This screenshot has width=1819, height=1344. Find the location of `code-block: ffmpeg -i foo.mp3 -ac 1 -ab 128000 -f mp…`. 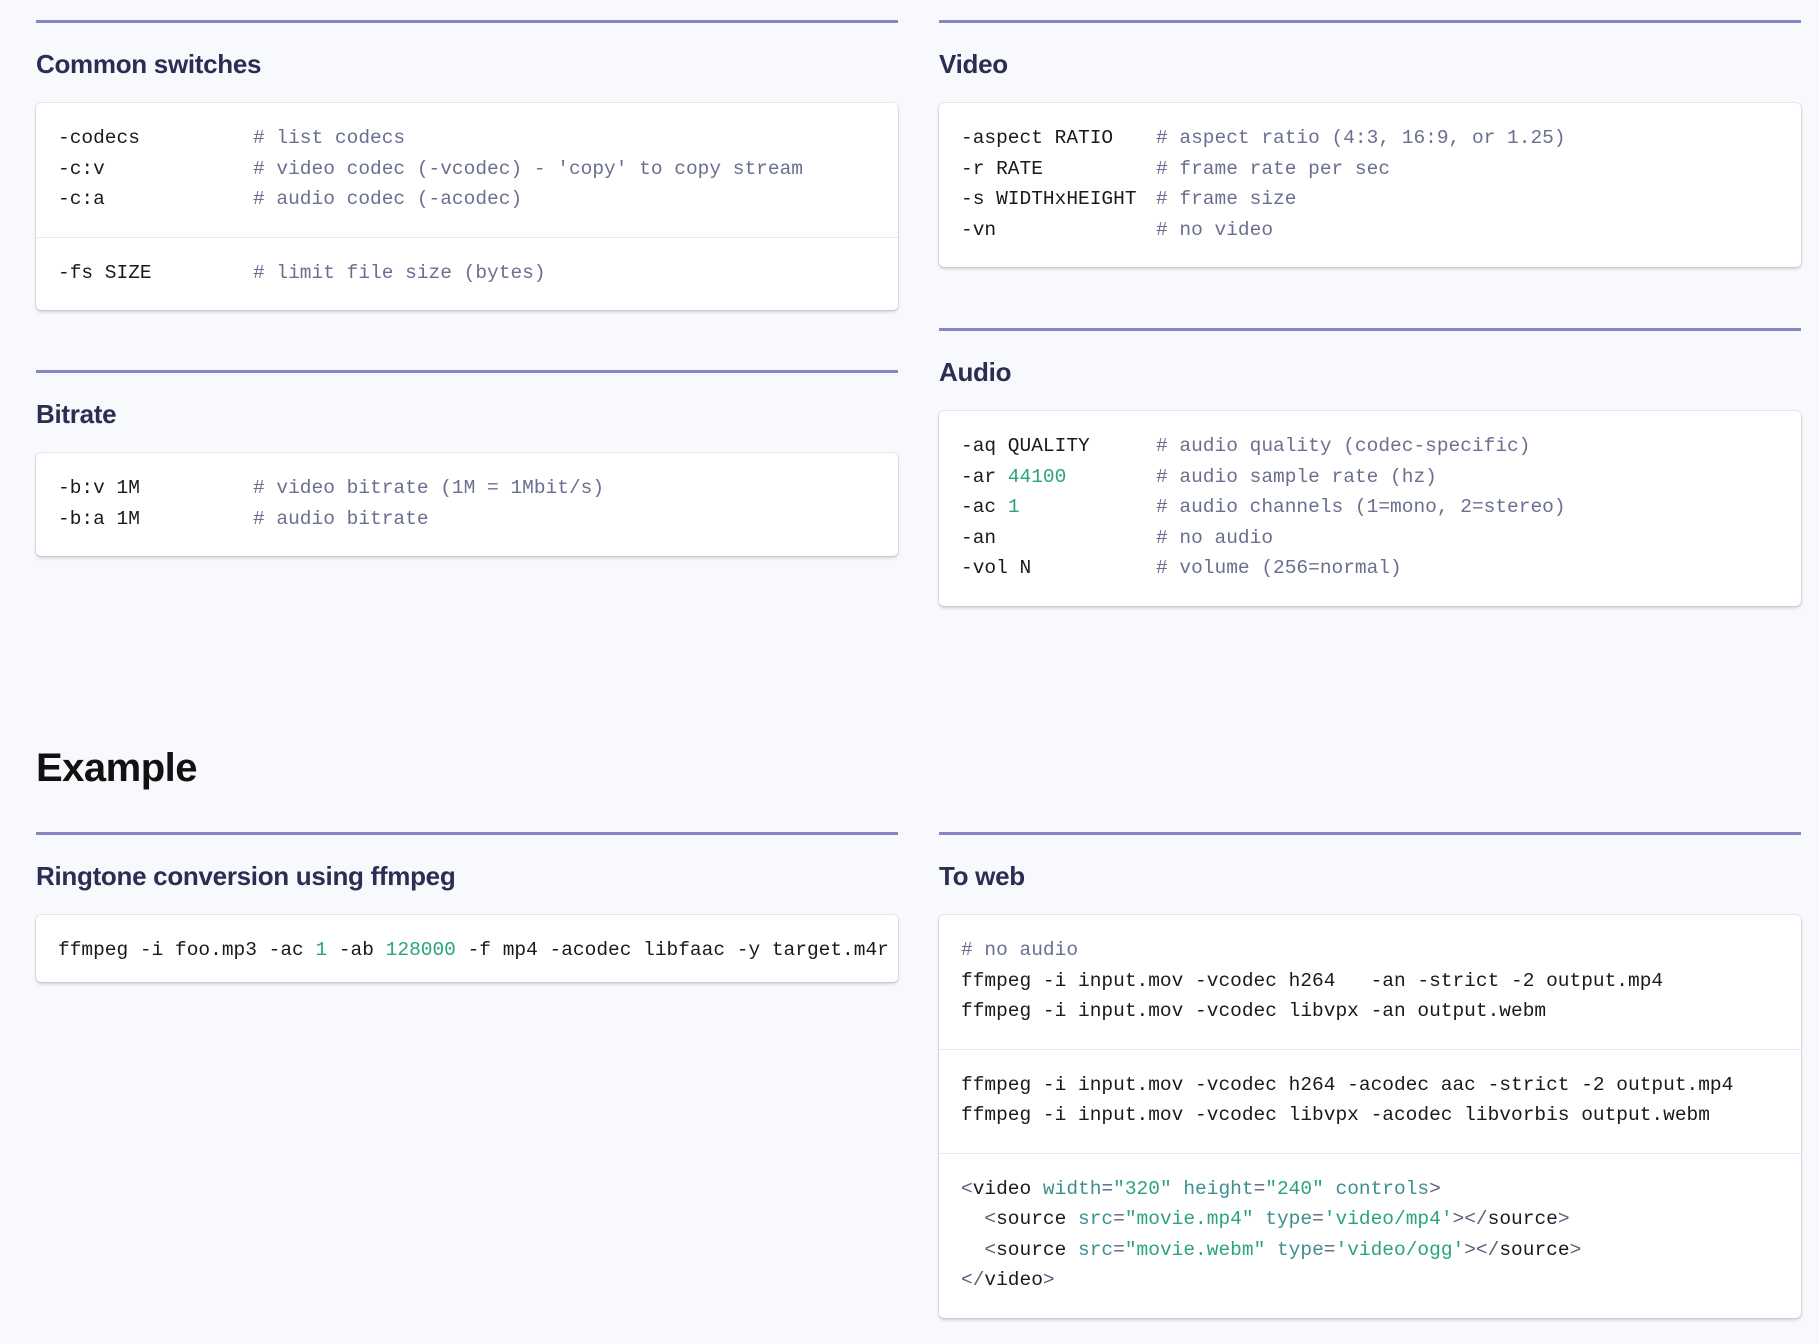

code-block: ffmpeg -i foo.mp3 -ac 1 -ab 128000 -f mp… is located at coordinates (467, 948).